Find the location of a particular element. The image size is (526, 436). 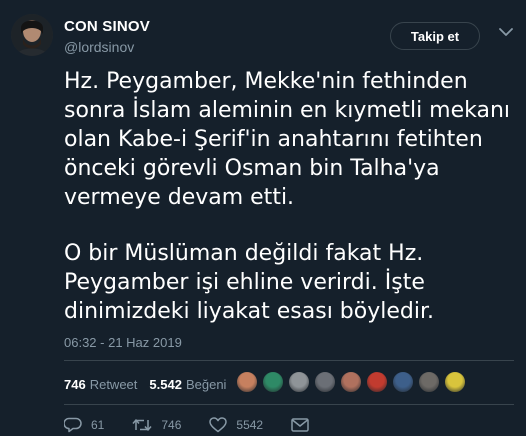

avatar-image is located at coordinates (32, 35).